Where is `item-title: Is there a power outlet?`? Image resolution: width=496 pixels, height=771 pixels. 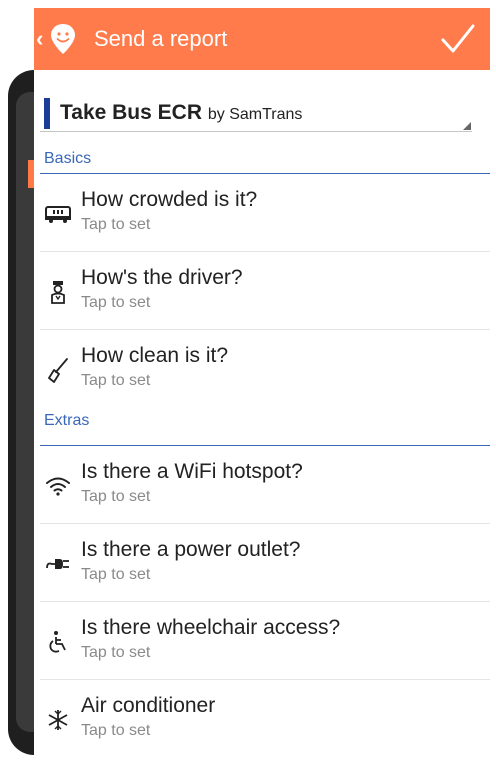 item-title: Is there a power outlet? is located at coordinates (191, 549).